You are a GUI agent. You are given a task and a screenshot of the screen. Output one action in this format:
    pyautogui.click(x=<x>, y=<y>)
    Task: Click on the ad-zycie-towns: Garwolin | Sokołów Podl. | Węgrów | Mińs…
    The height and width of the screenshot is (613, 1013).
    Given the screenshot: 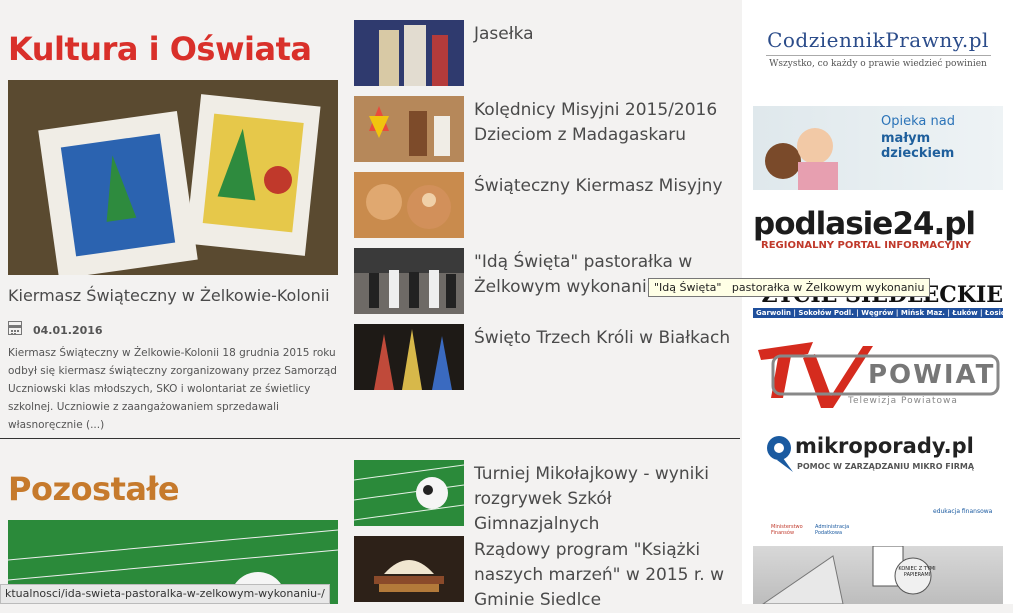 What is the action you would take?
    pyautogui.click(x=878, y=313)
    